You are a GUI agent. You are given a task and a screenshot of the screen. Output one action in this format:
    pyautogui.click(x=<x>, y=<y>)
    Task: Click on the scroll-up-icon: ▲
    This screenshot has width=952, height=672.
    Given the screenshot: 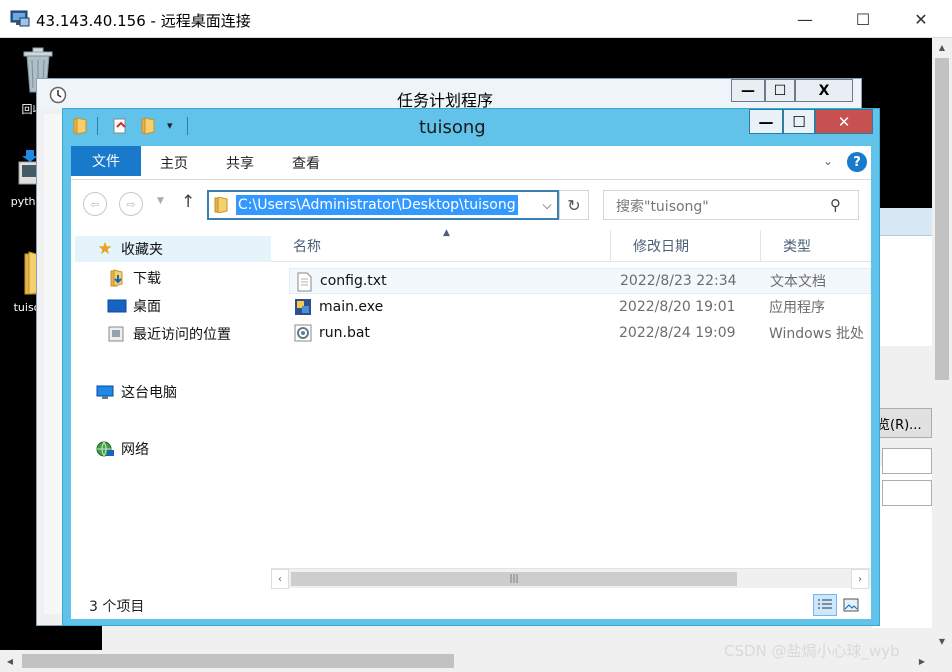 What is the action you would take?
    pyautogui.click(x=942, y=47)
    